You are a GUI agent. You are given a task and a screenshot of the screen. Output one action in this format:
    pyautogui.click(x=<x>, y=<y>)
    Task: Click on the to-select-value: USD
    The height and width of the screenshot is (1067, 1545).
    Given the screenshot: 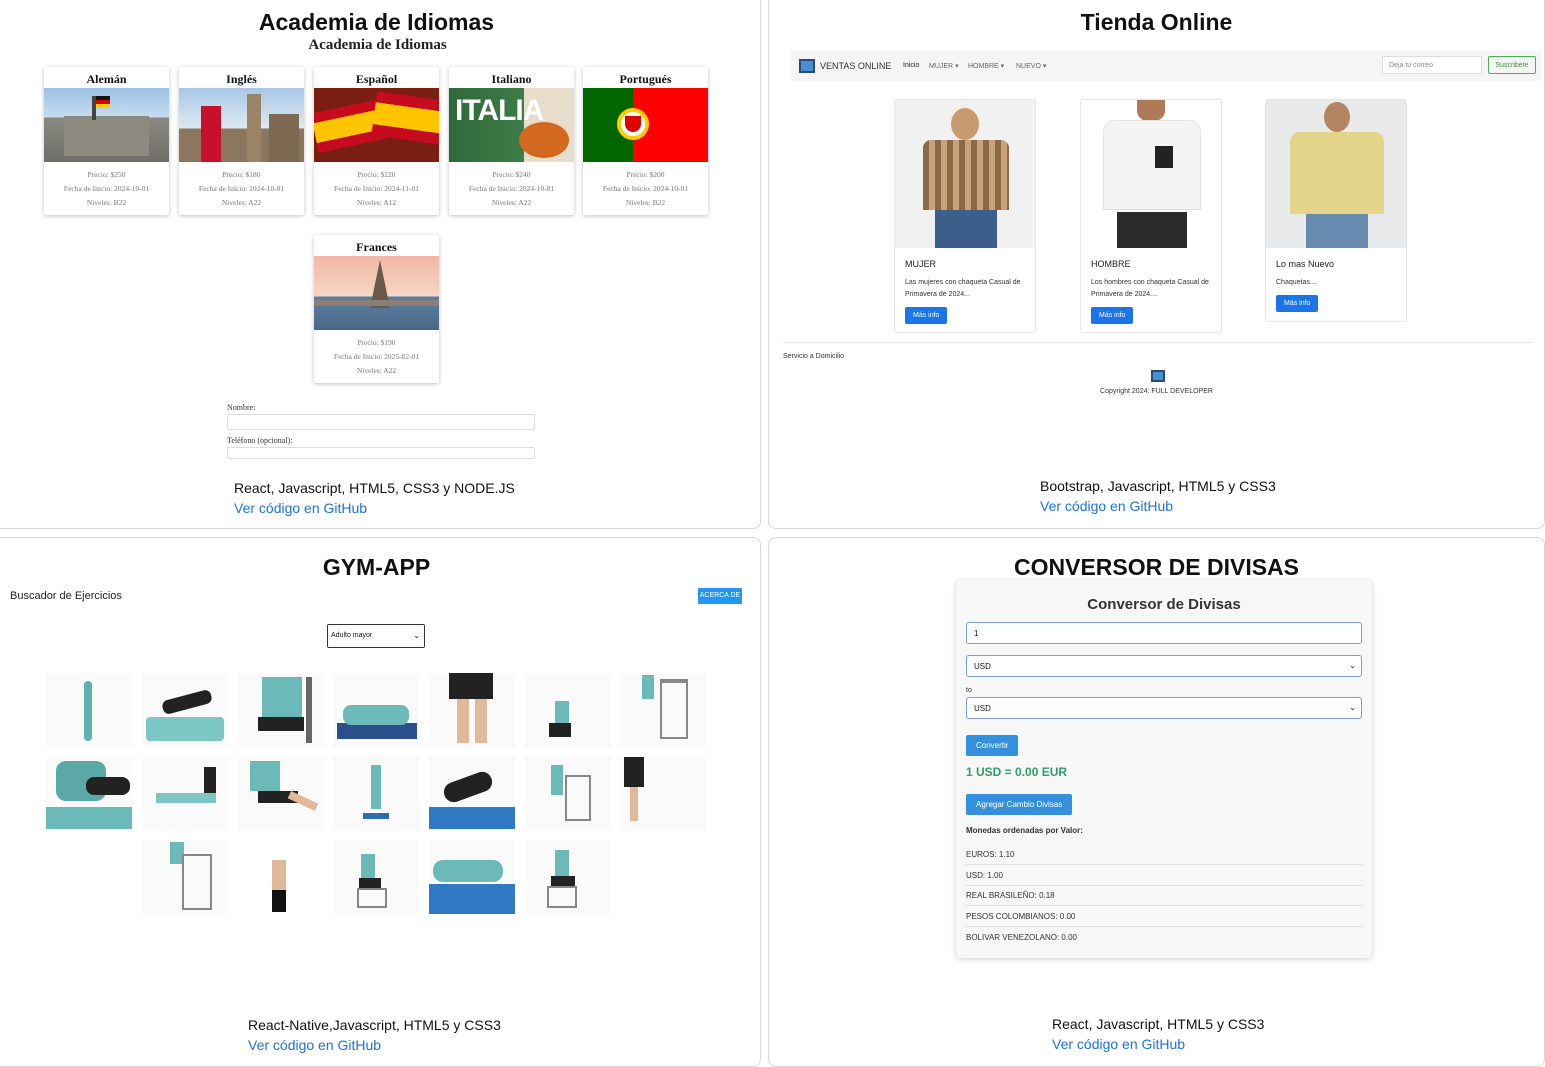 What is the action you would take?
    pyautogui.click(x=982, y=708)
    